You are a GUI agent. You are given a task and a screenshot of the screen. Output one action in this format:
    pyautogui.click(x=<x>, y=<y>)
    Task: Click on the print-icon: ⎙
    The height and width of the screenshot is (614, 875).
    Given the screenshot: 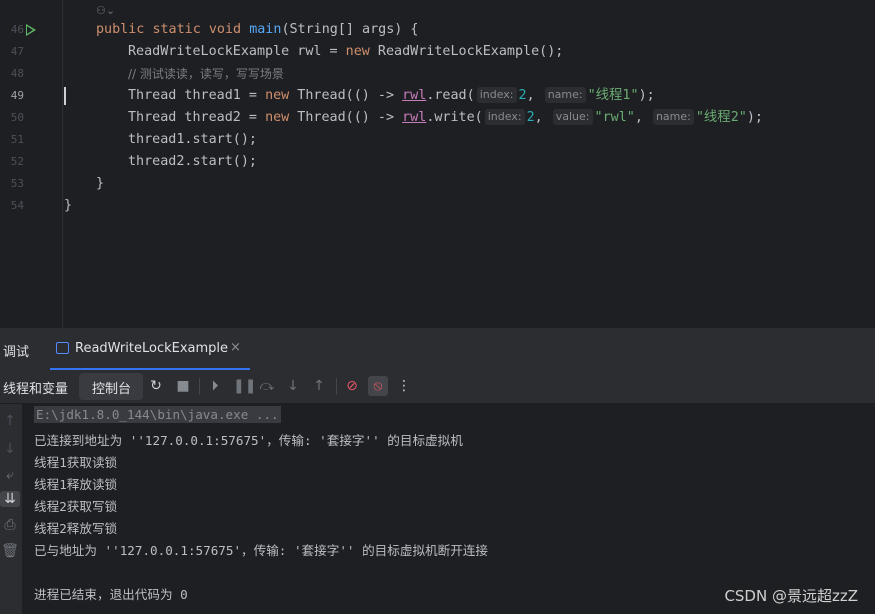 What is the action you would take?
    pyautogui.click(x=10, y=525)
    